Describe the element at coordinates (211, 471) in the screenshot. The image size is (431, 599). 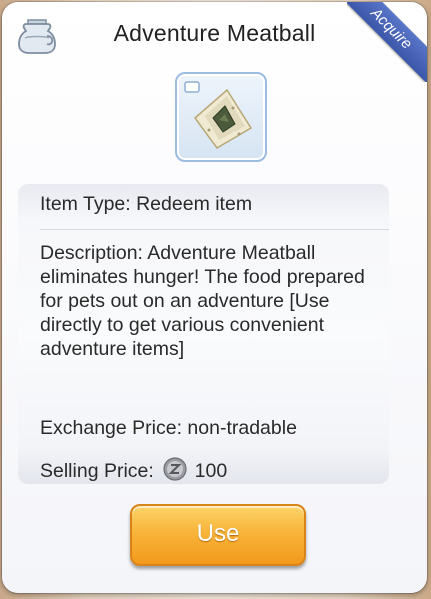
I see `selling-price-value: 100` at that location.